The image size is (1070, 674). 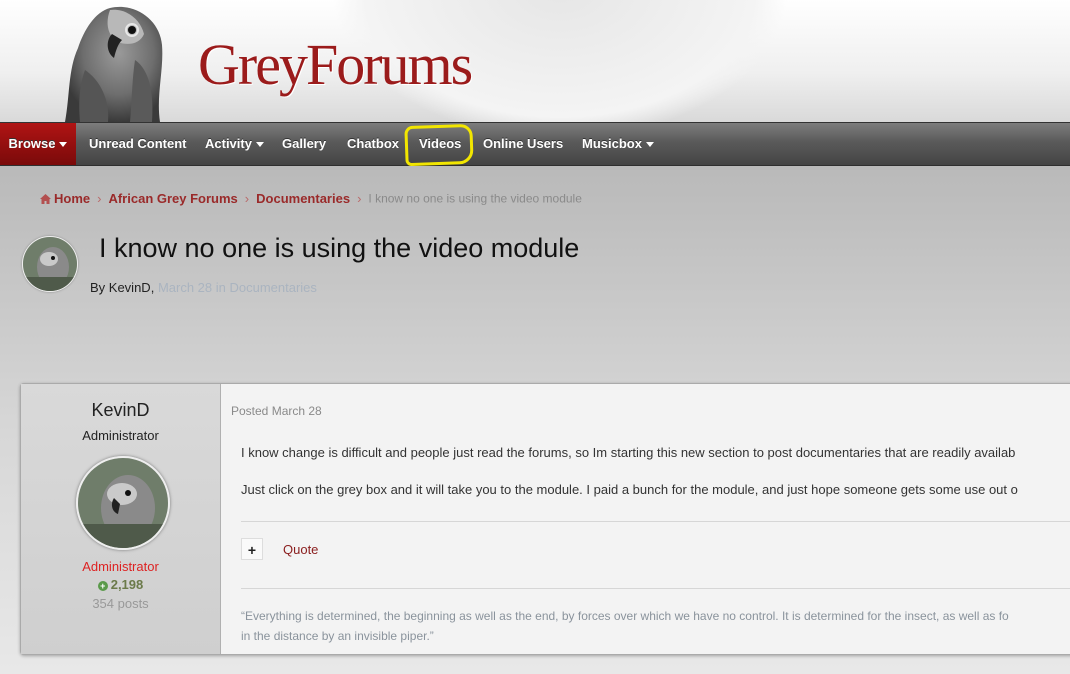 I want to click on signature-line: in the distance by an invisible piper.”, so click(x=337, y=636).